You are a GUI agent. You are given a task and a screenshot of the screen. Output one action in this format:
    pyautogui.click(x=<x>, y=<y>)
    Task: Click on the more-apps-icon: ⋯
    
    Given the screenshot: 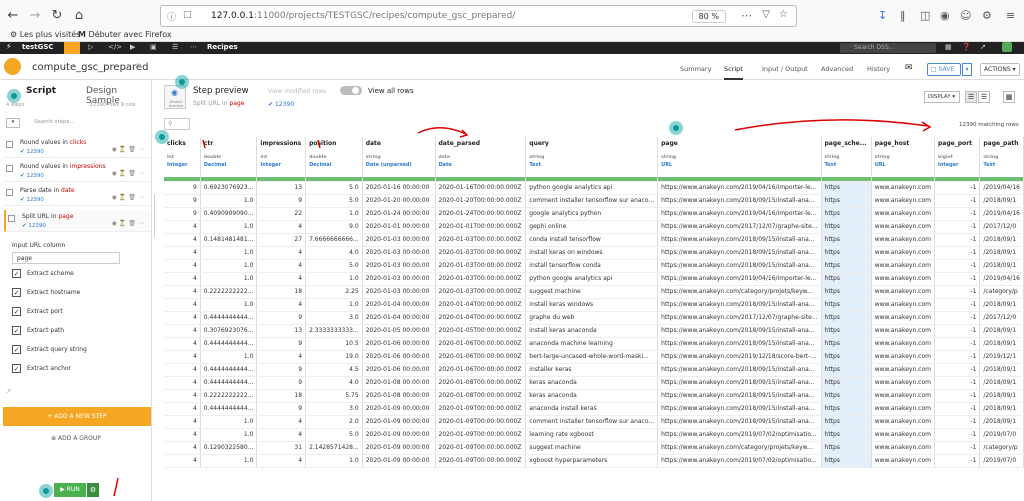 What is the action you would take?
    pyautogui.click(x=193, y=47)
    